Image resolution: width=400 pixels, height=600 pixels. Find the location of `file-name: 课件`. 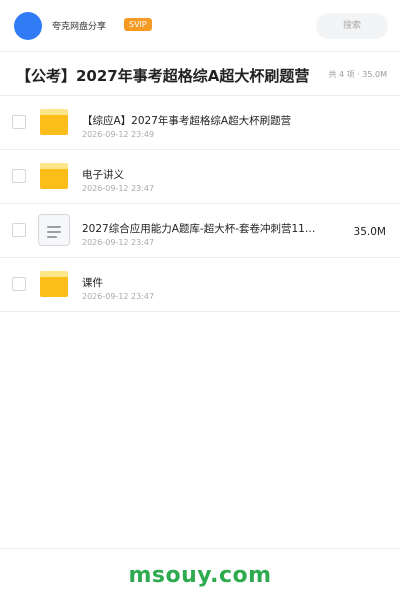

file-name: 课件 is located at coordinates (92, 283).